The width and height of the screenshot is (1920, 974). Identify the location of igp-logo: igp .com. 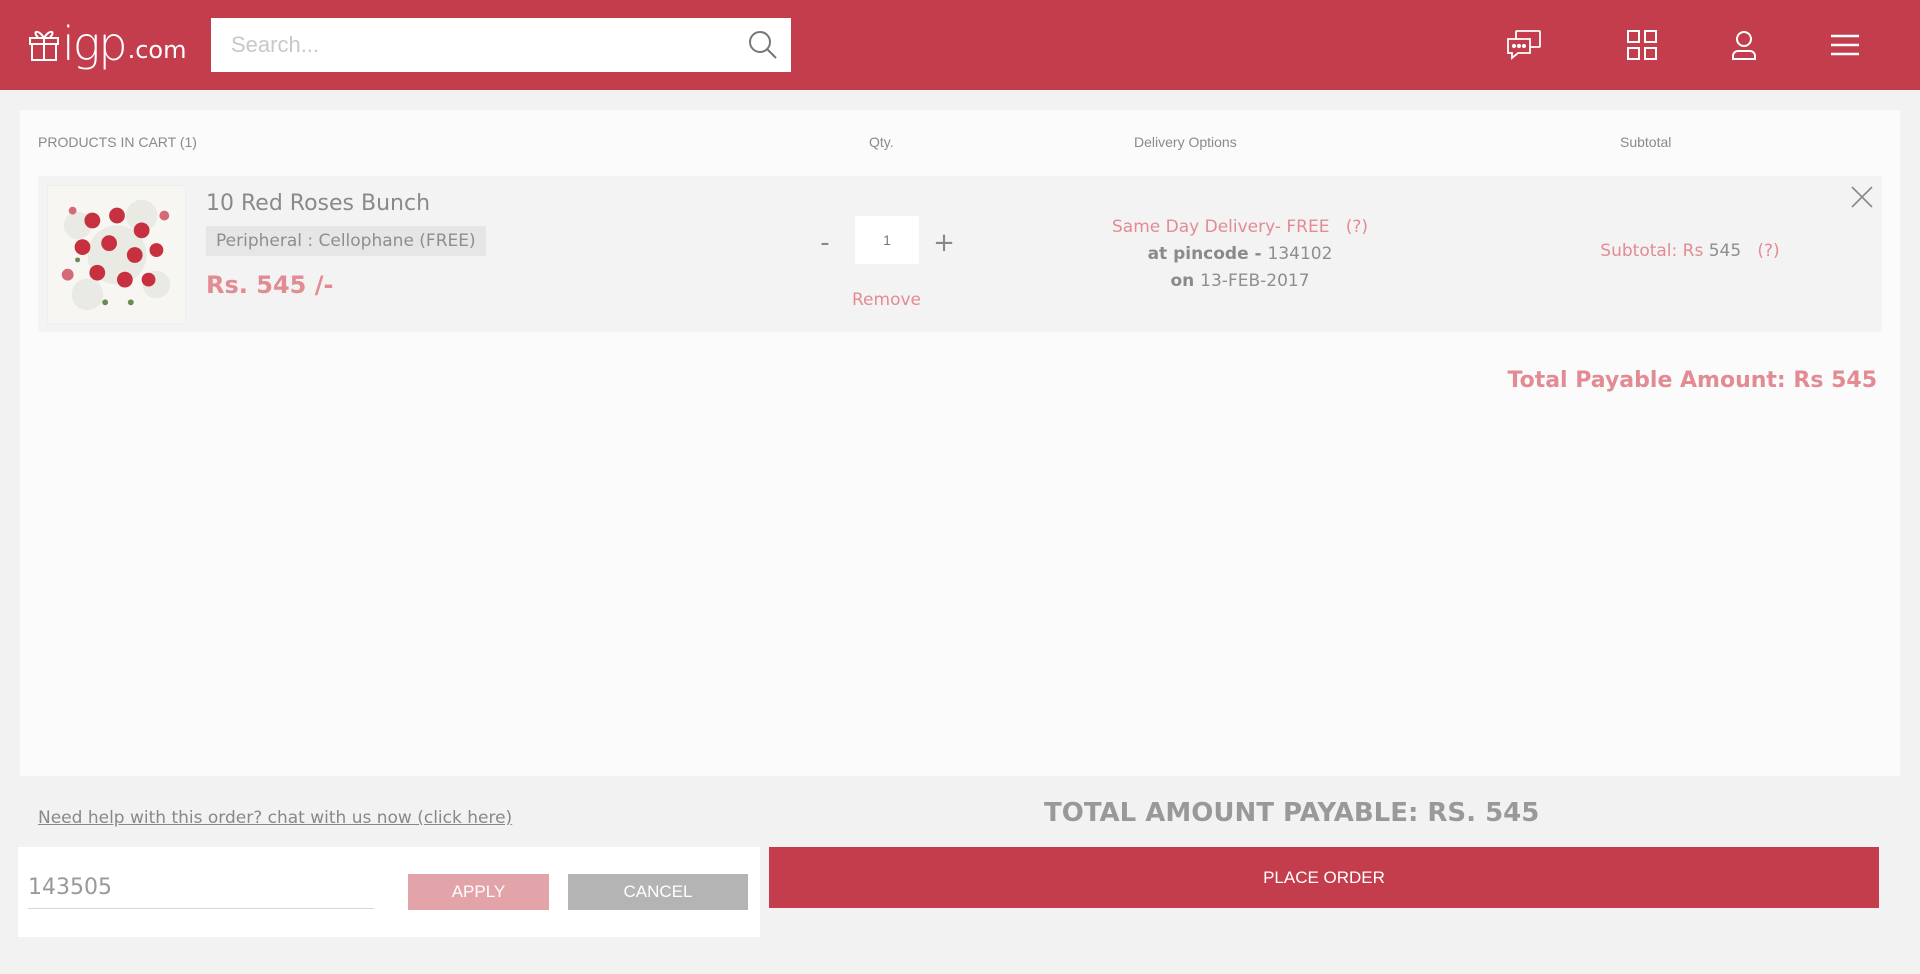
(107, 44).